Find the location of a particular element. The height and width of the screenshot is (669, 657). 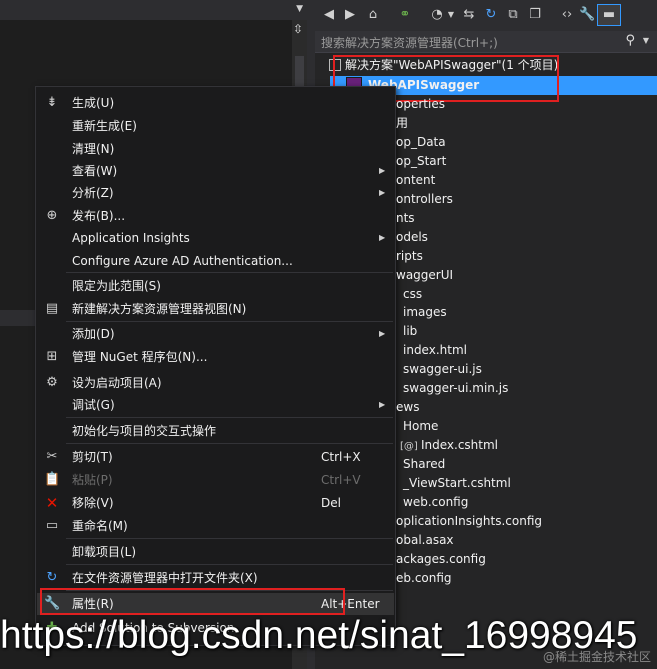

refresh-icon: ↻ is located at coordinates (491, 15).